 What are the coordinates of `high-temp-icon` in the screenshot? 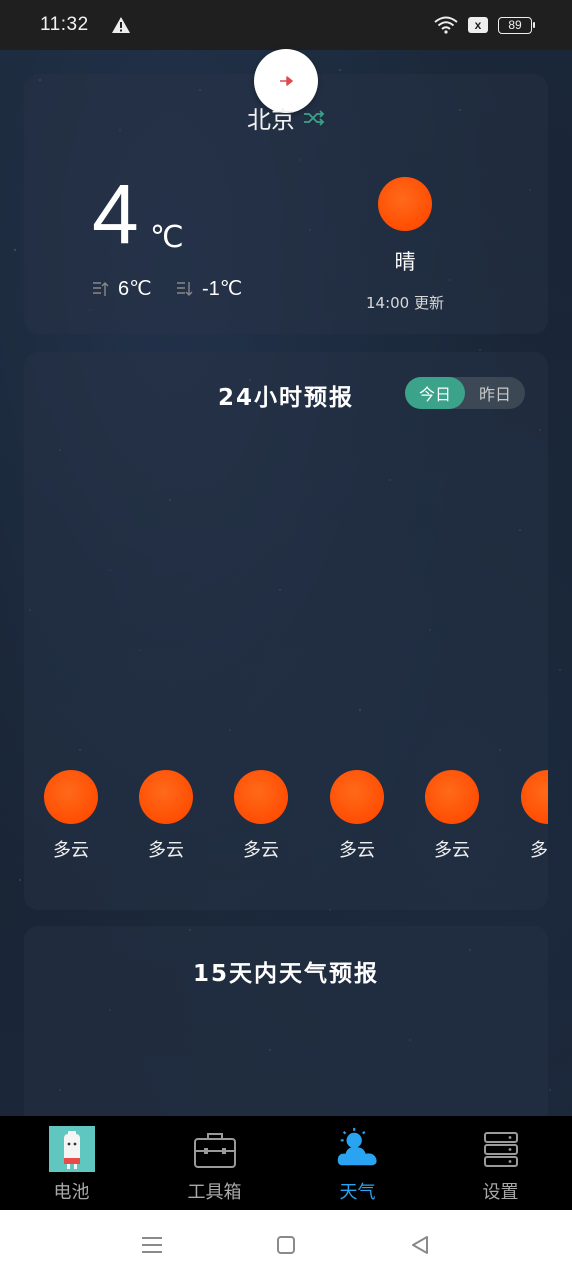 It's located at (101, 288).